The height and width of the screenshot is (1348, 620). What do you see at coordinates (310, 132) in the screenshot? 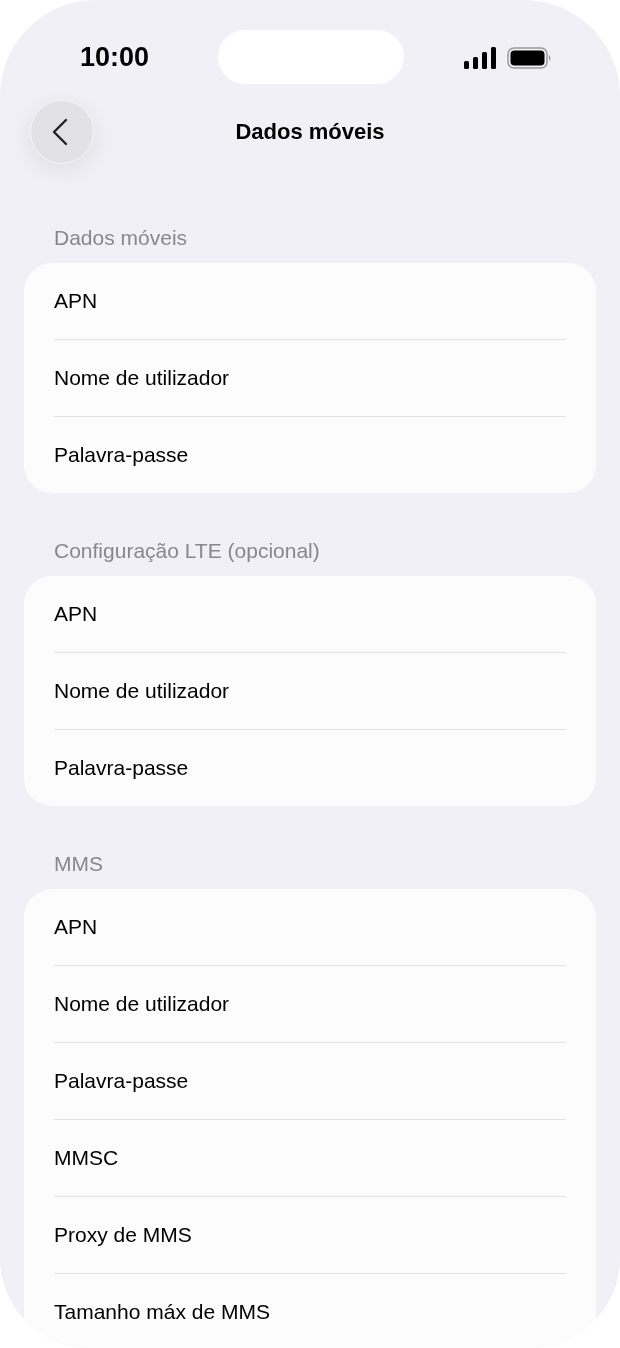
I see `screen-title: Dados móveis` at bounding box center [310, 132].